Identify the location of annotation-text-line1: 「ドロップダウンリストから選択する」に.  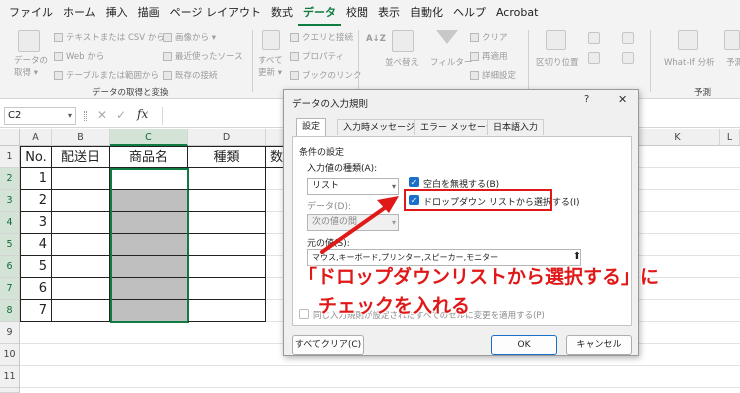
(479, 277).